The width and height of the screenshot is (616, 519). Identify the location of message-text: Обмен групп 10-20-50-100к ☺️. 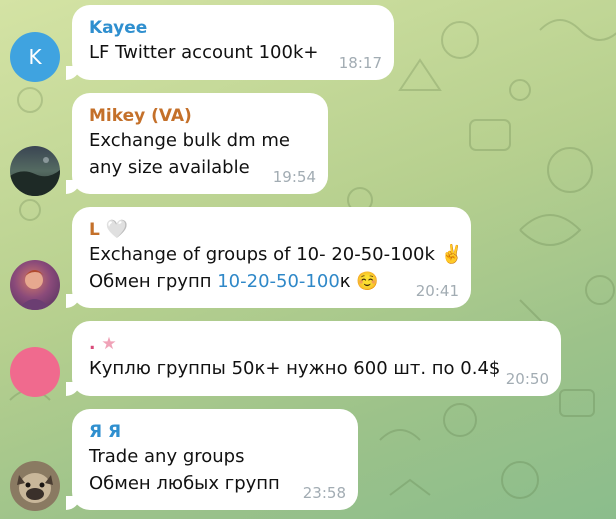
(273, 281).